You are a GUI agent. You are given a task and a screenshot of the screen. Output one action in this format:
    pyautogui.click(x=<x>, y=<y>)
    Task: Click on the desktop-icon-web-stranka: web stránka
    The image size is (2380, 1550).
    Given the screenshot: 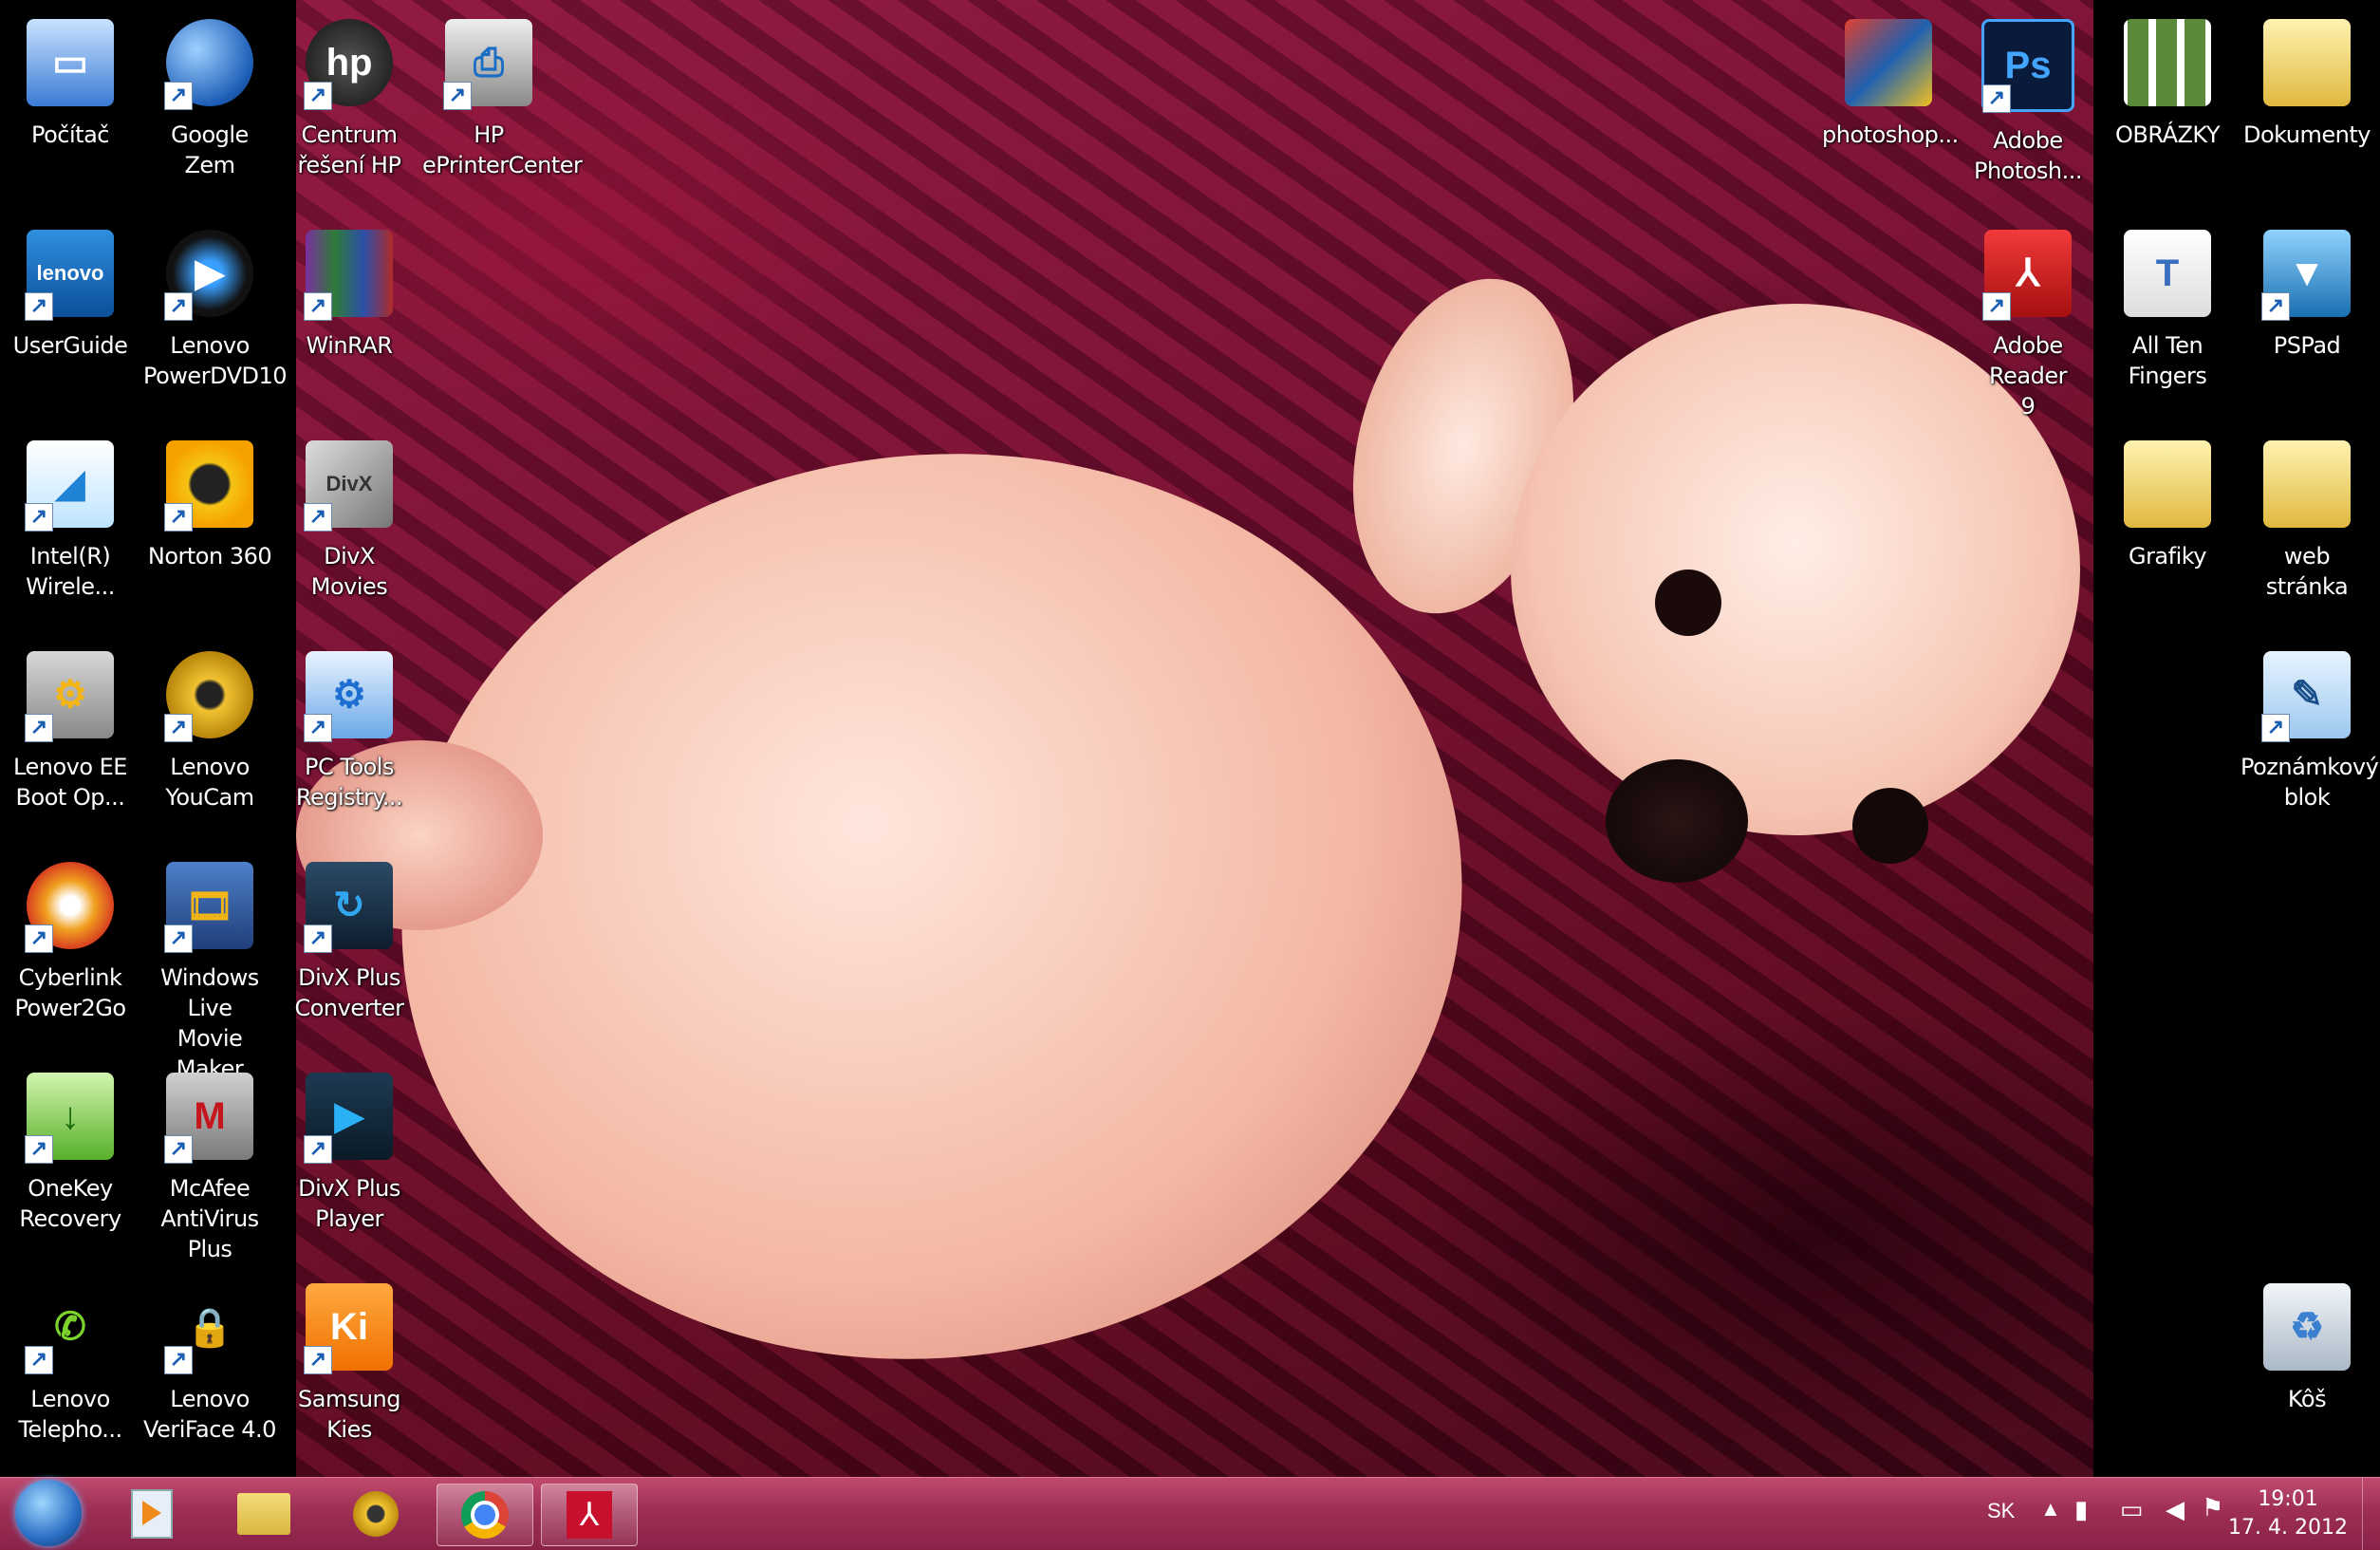 What is the action you would take?
    pyautogui.click(x=2307, y=515)
    